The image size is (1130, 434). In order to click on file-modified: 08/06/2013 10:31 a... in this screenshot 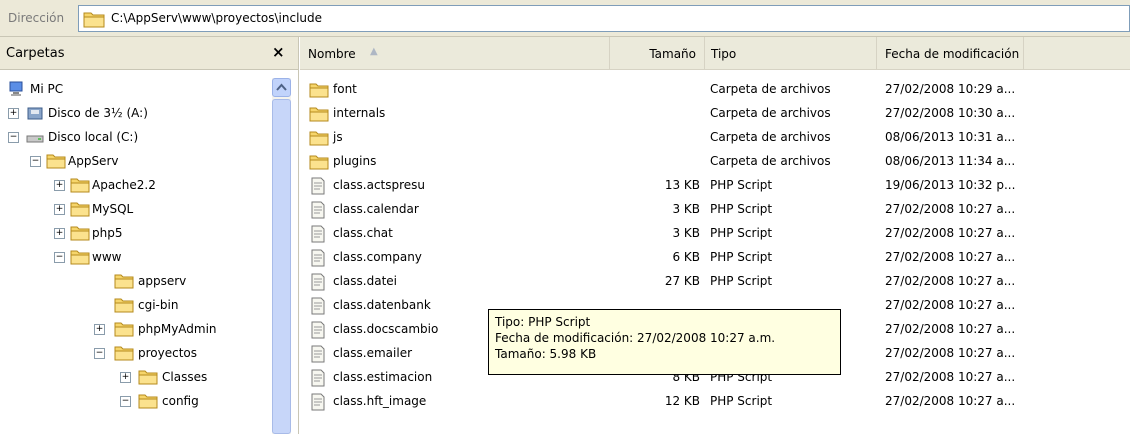, I will do `click(950, 137)`.